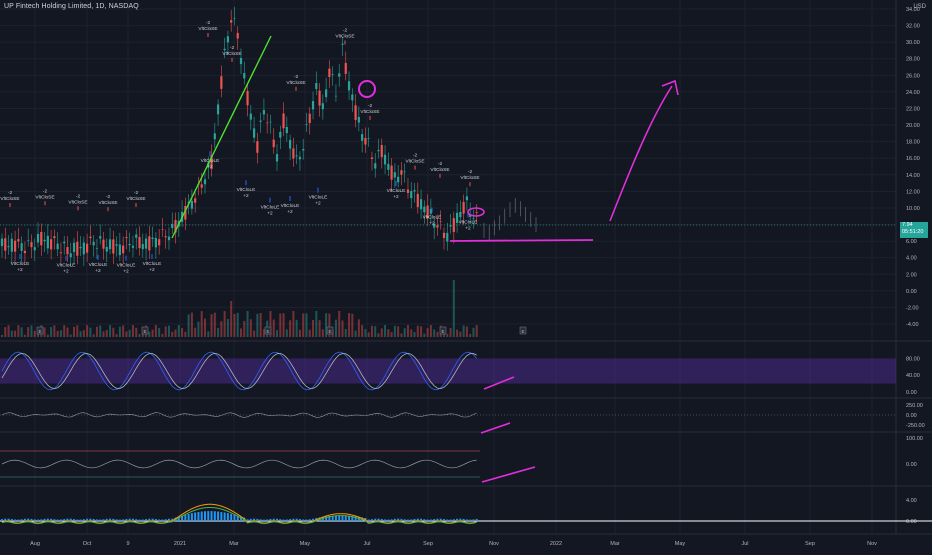 This screenshot has height=555, width=932. Describe the element at coordinates (508, 474) in the screenshot. I see `osc3-trend-annotation` at that location.